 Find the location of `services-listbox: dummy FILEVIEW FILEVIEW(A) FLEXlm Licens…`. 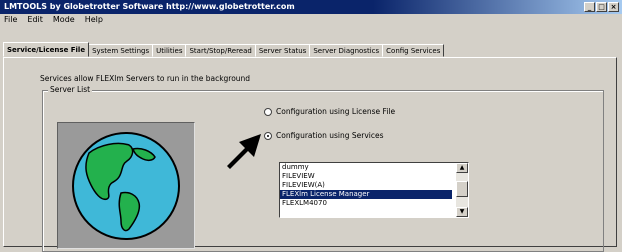

services-listbox: dummy FILEVIEW FILEVIEW(A) FLEXlm Licens… is located at coordinates (374, 190).